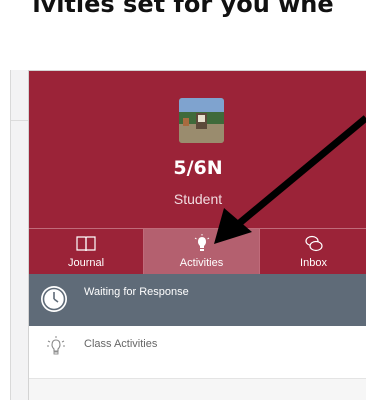  What do you see at coordinates (202, 252) in the screenshot?
I see `tab-activities: Activities` at bounding box center [202, 252].